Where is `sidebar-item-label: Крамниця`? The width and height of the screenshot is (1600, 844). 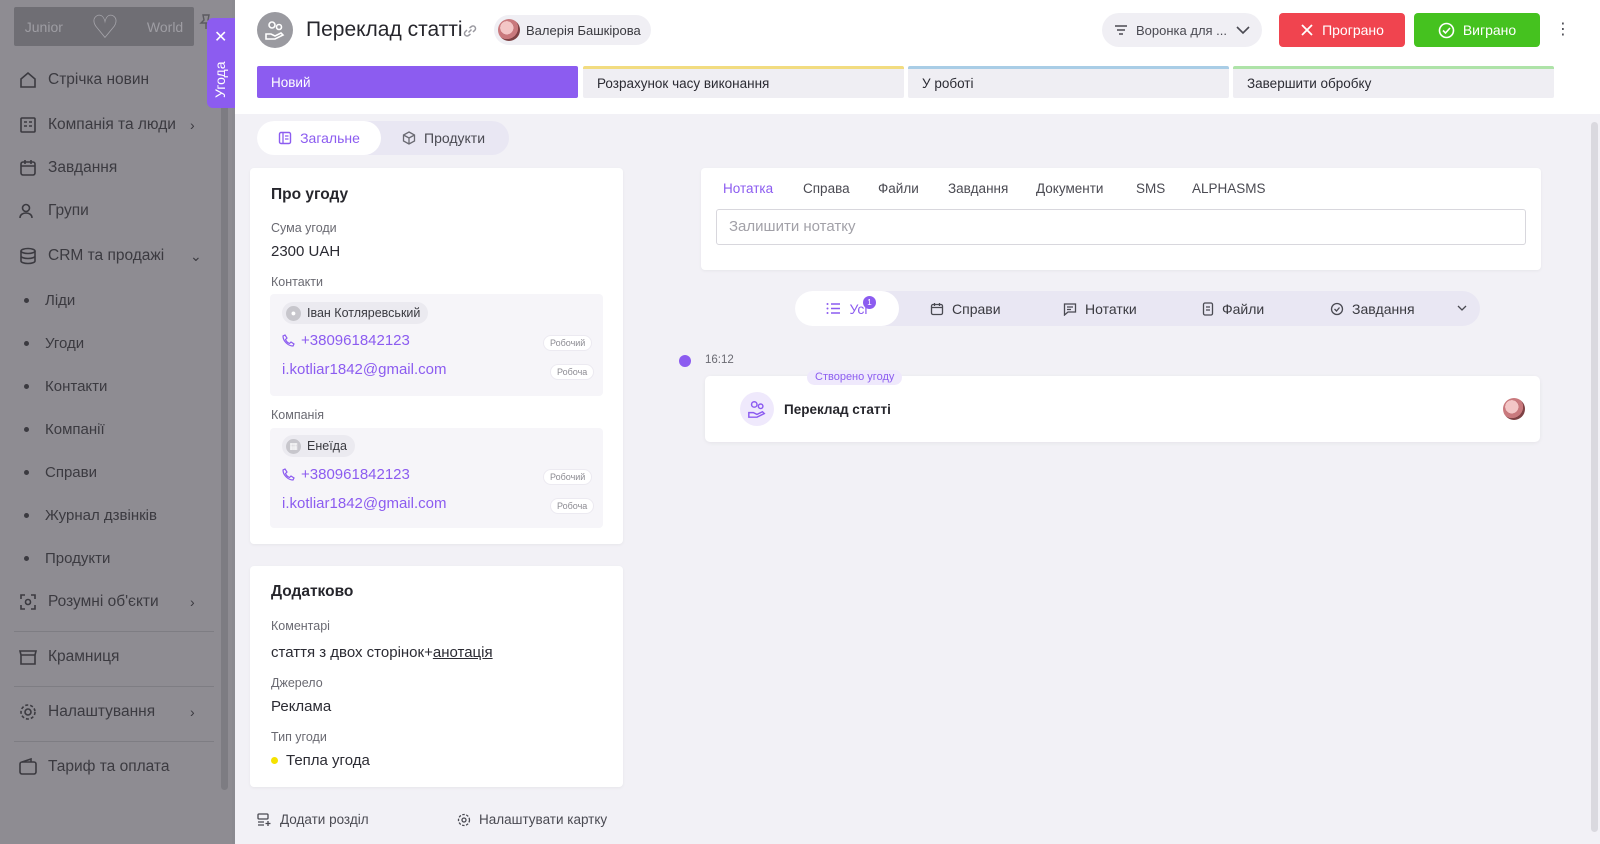
sidebar-item-label: Крамниця is located at coordinates (84, 656).